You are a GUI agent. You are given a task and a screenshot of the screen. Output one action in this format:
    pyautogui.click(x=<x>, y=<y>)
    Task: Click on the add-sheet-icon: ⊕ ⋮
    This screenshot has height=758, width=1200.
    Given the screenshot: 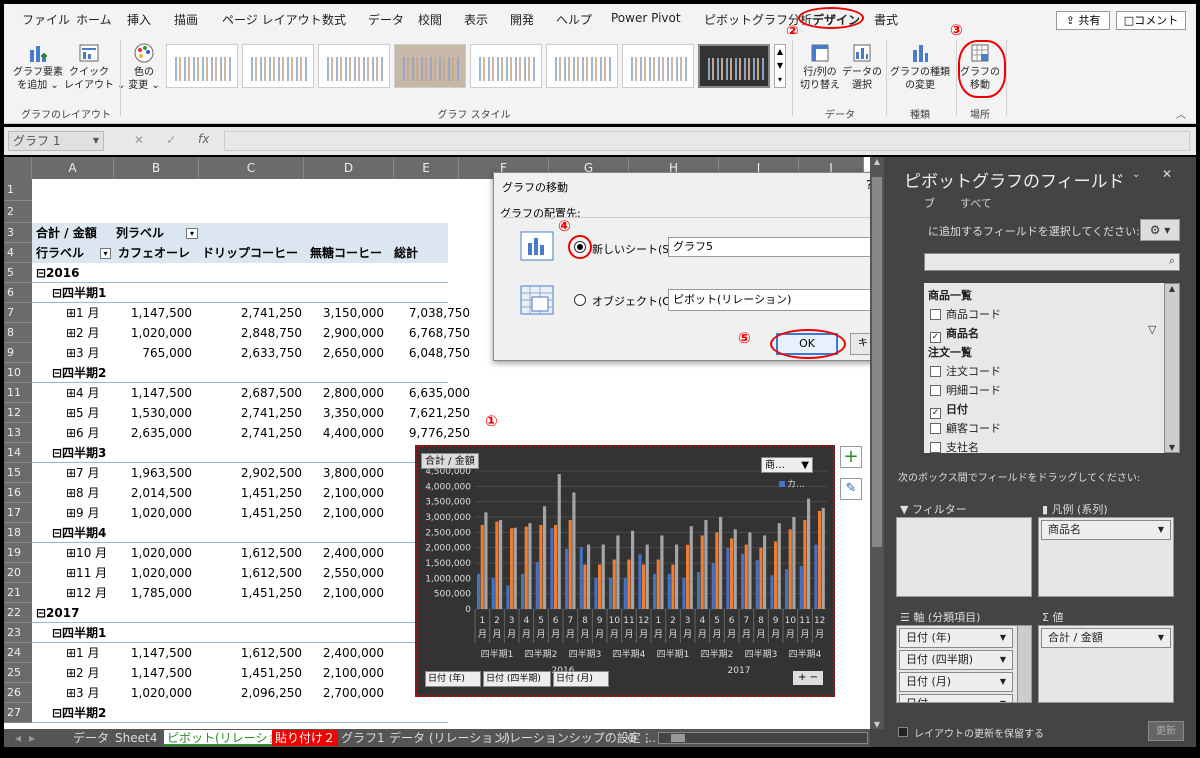 What is the action you would take?
    pyautogui.click(x=640, y=738)
    